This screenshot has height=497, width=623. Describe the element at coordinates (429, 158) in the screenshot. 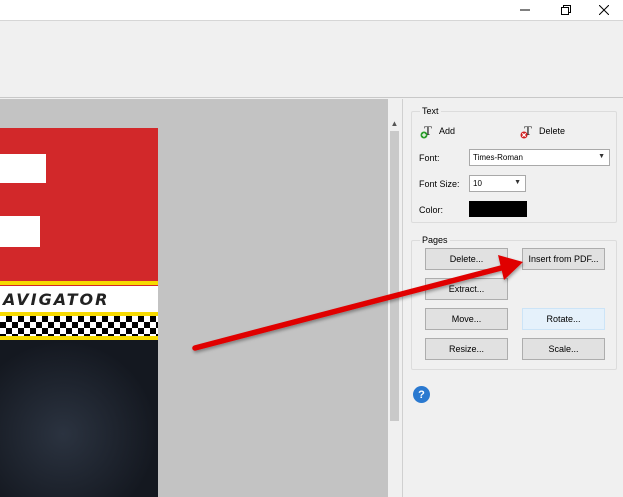

I see `font-label: Font:` at that location.